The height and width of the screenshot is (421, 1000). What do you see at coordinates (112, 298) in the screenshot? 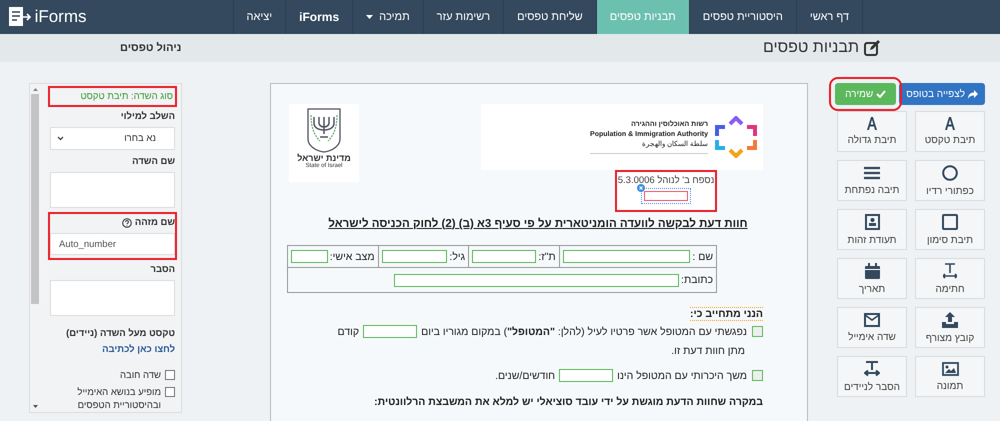
I see `explanation-textarea` at bounding box center [112, 298].